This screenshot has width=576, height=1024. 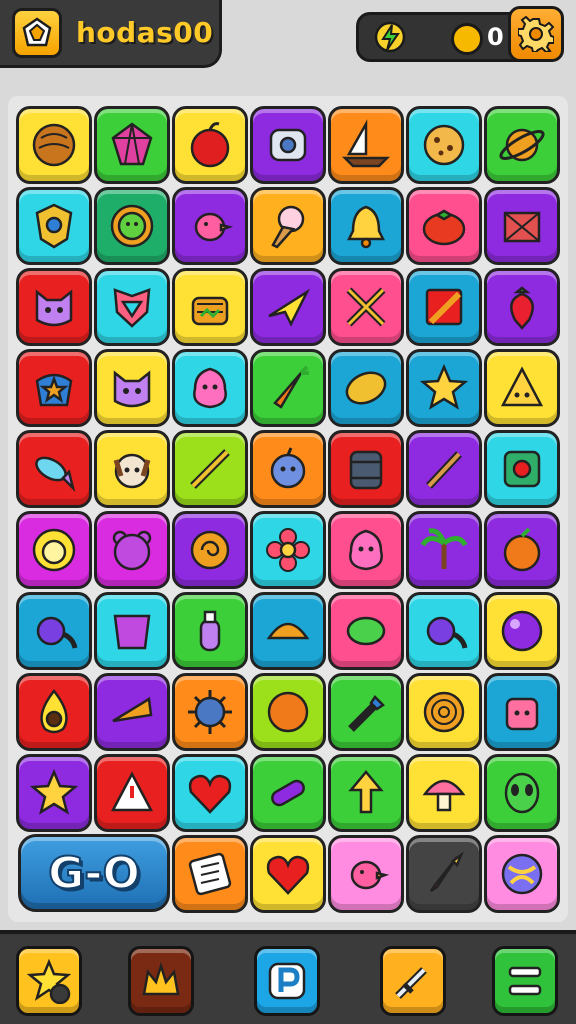 I want to click on bomb-icon, so click(x=288, y=468).